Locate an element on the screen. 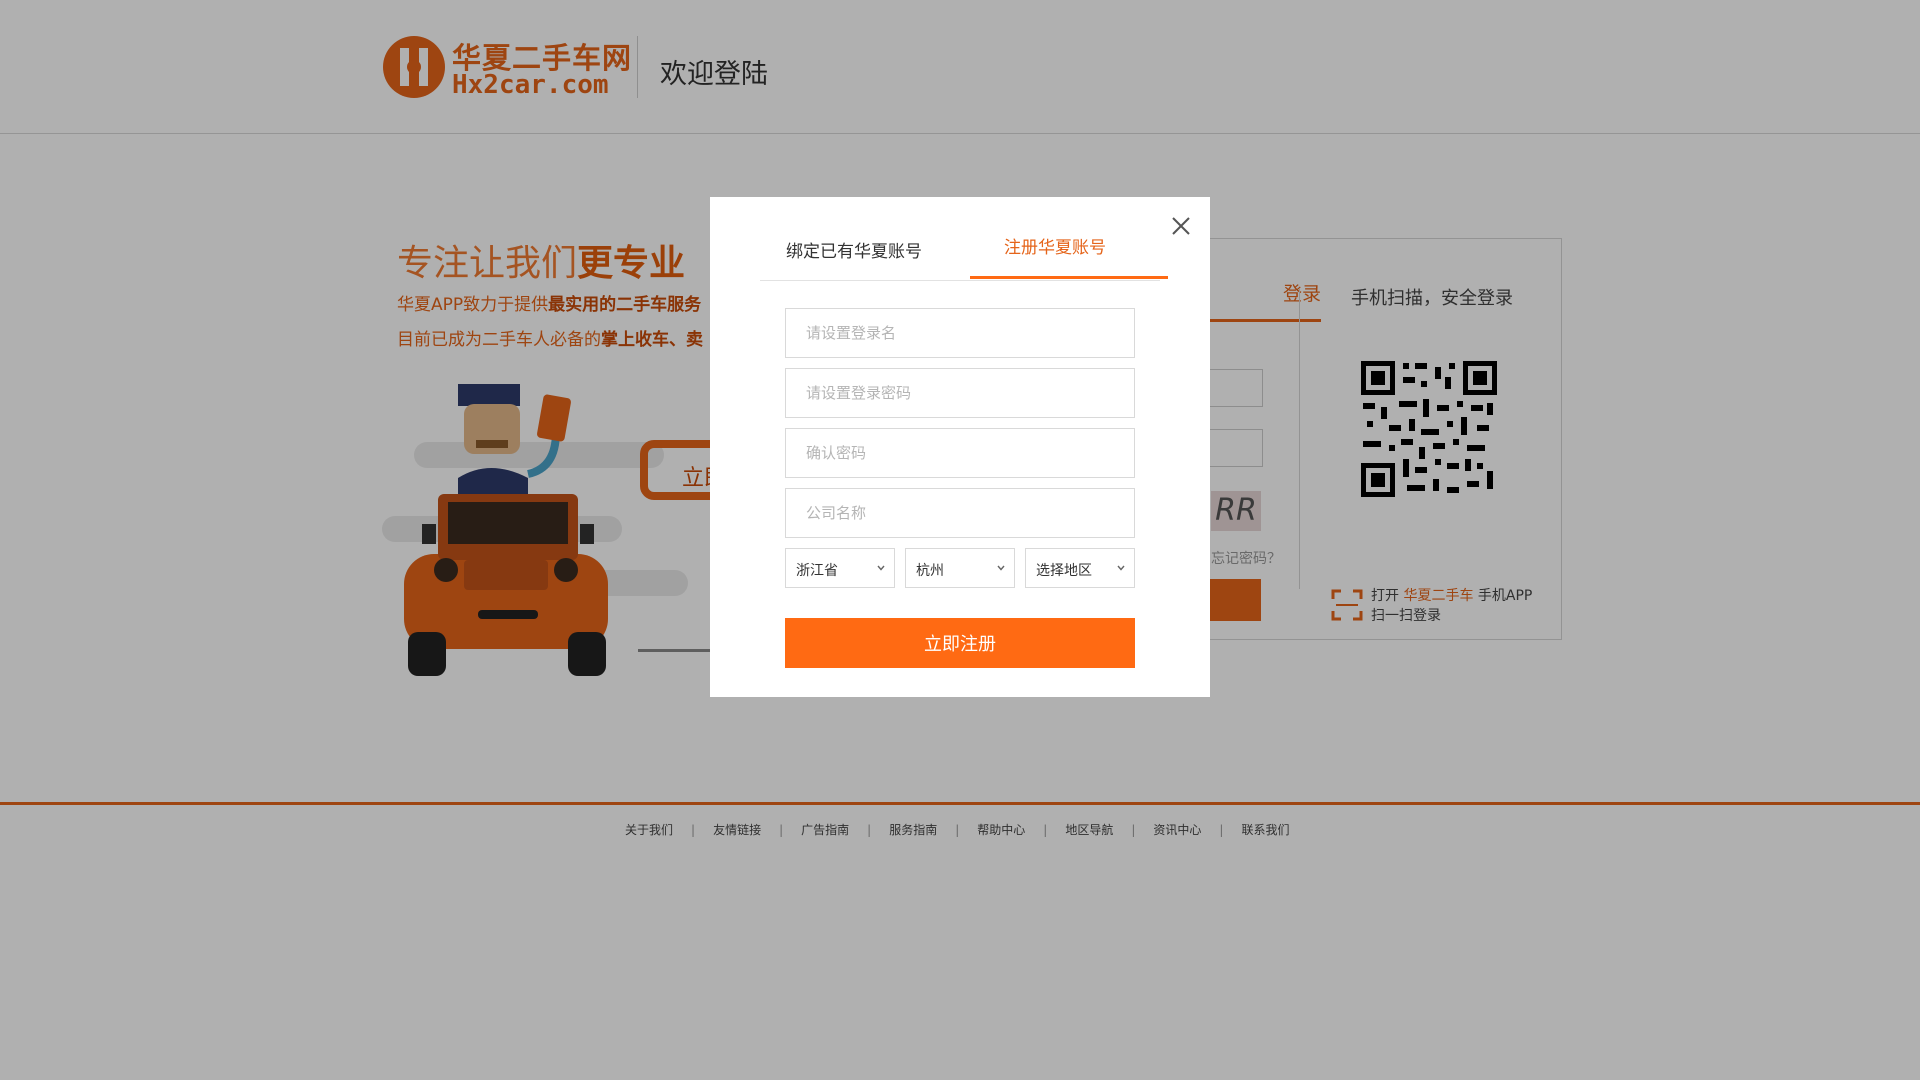 The width and height of the screenshot is (1920, 1083). register-modal: 绑定已有华夏账号 注册华夏账号 浙江省 杭州 选择地区 is located at coordinates (960, 447).